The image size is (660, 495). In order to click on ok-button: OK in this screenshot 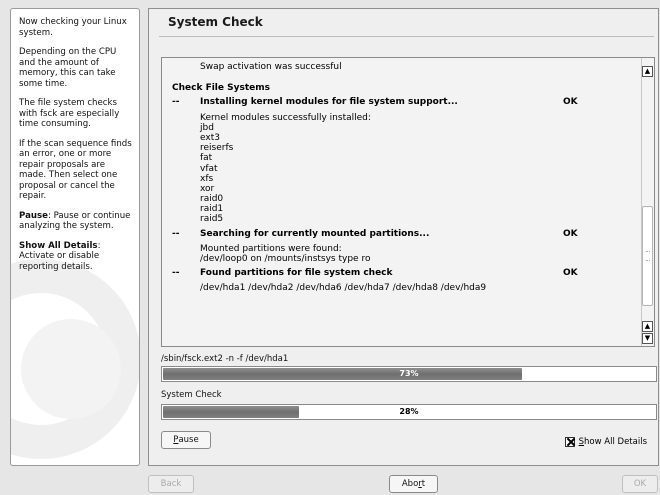, I will do `click(640, 484)`.